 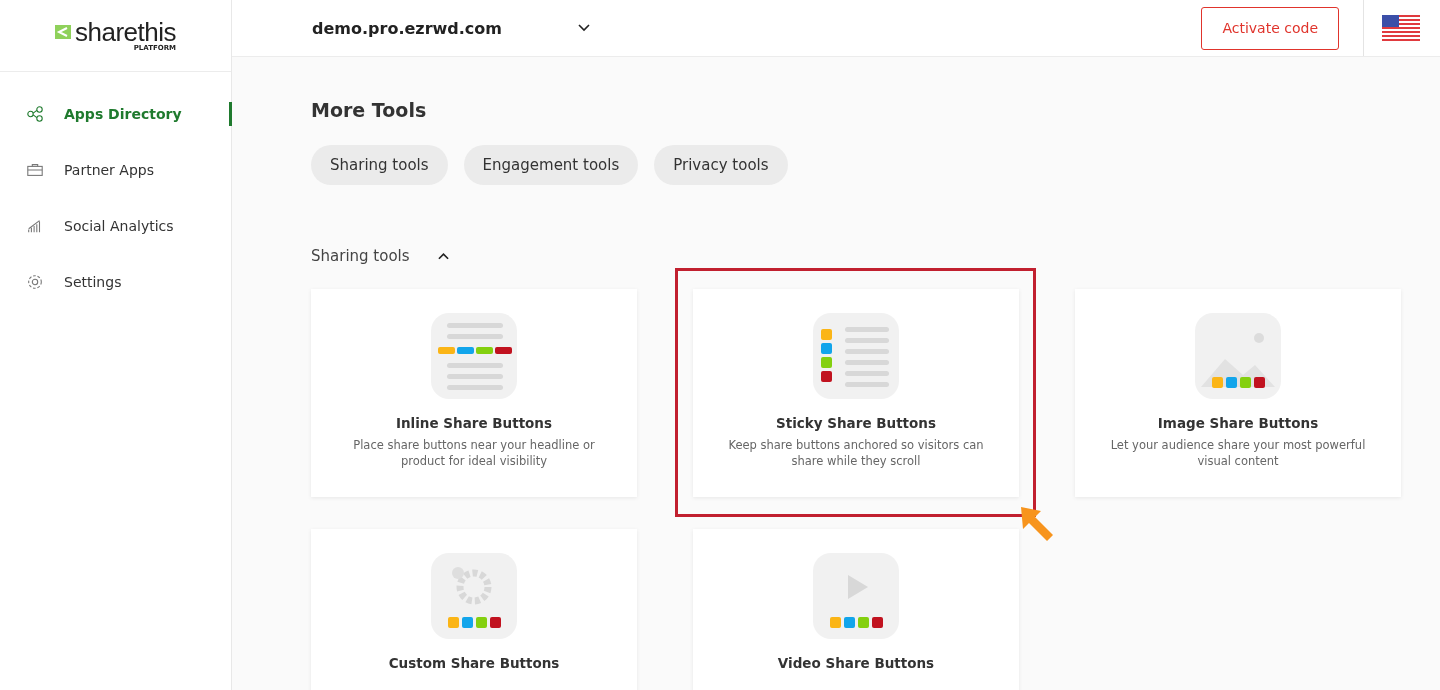 I want to click on app-card: Custom Share Buttons, so click(x=474, y=609).